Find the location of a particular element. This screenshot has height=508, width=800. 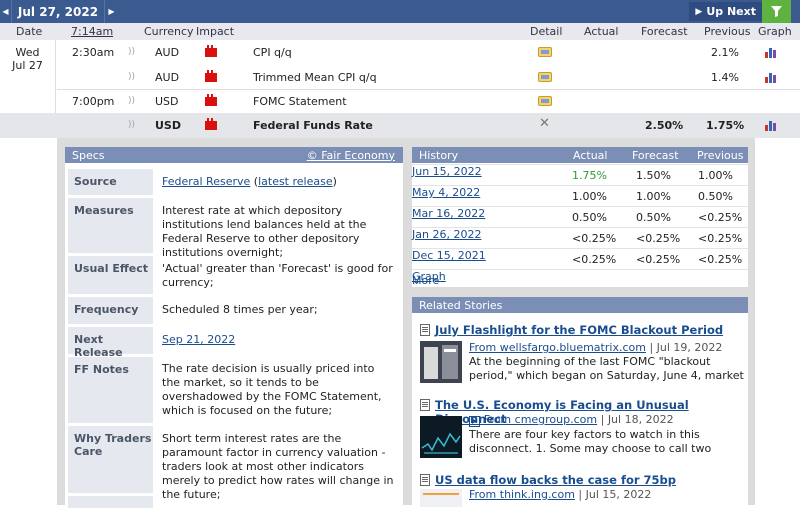

spec-key: Frequency is located at coordinates (110, 310).